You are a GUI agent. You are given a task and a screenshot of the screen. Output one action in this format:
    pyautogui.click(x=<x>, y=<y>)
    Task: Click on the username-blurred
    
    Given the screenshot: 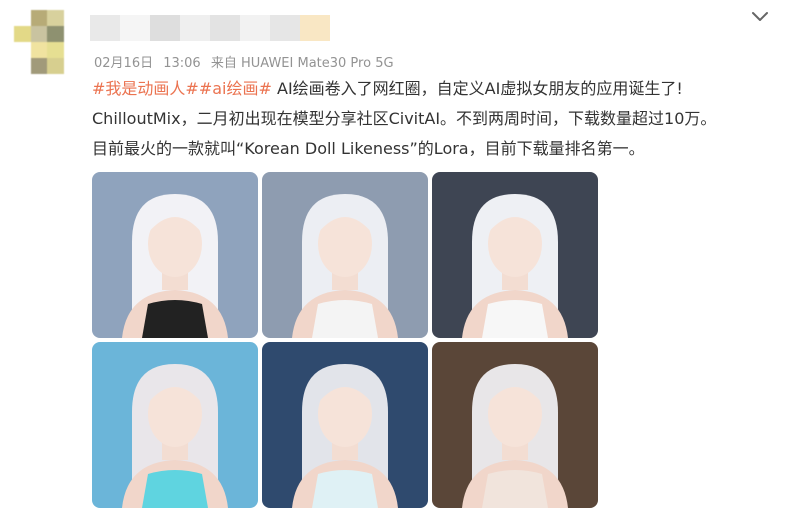 What is the action you would take?
    pyautogui.click(x=210, y=28)
    